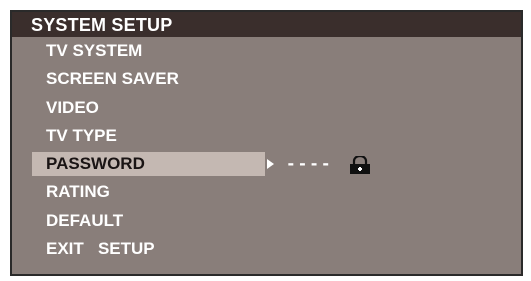 The height and width of the screenshot is (281, 531). Describe the element at coordinates (266, 108) in the screenshot. I see `menu-item-video: VIDEO` at that location.